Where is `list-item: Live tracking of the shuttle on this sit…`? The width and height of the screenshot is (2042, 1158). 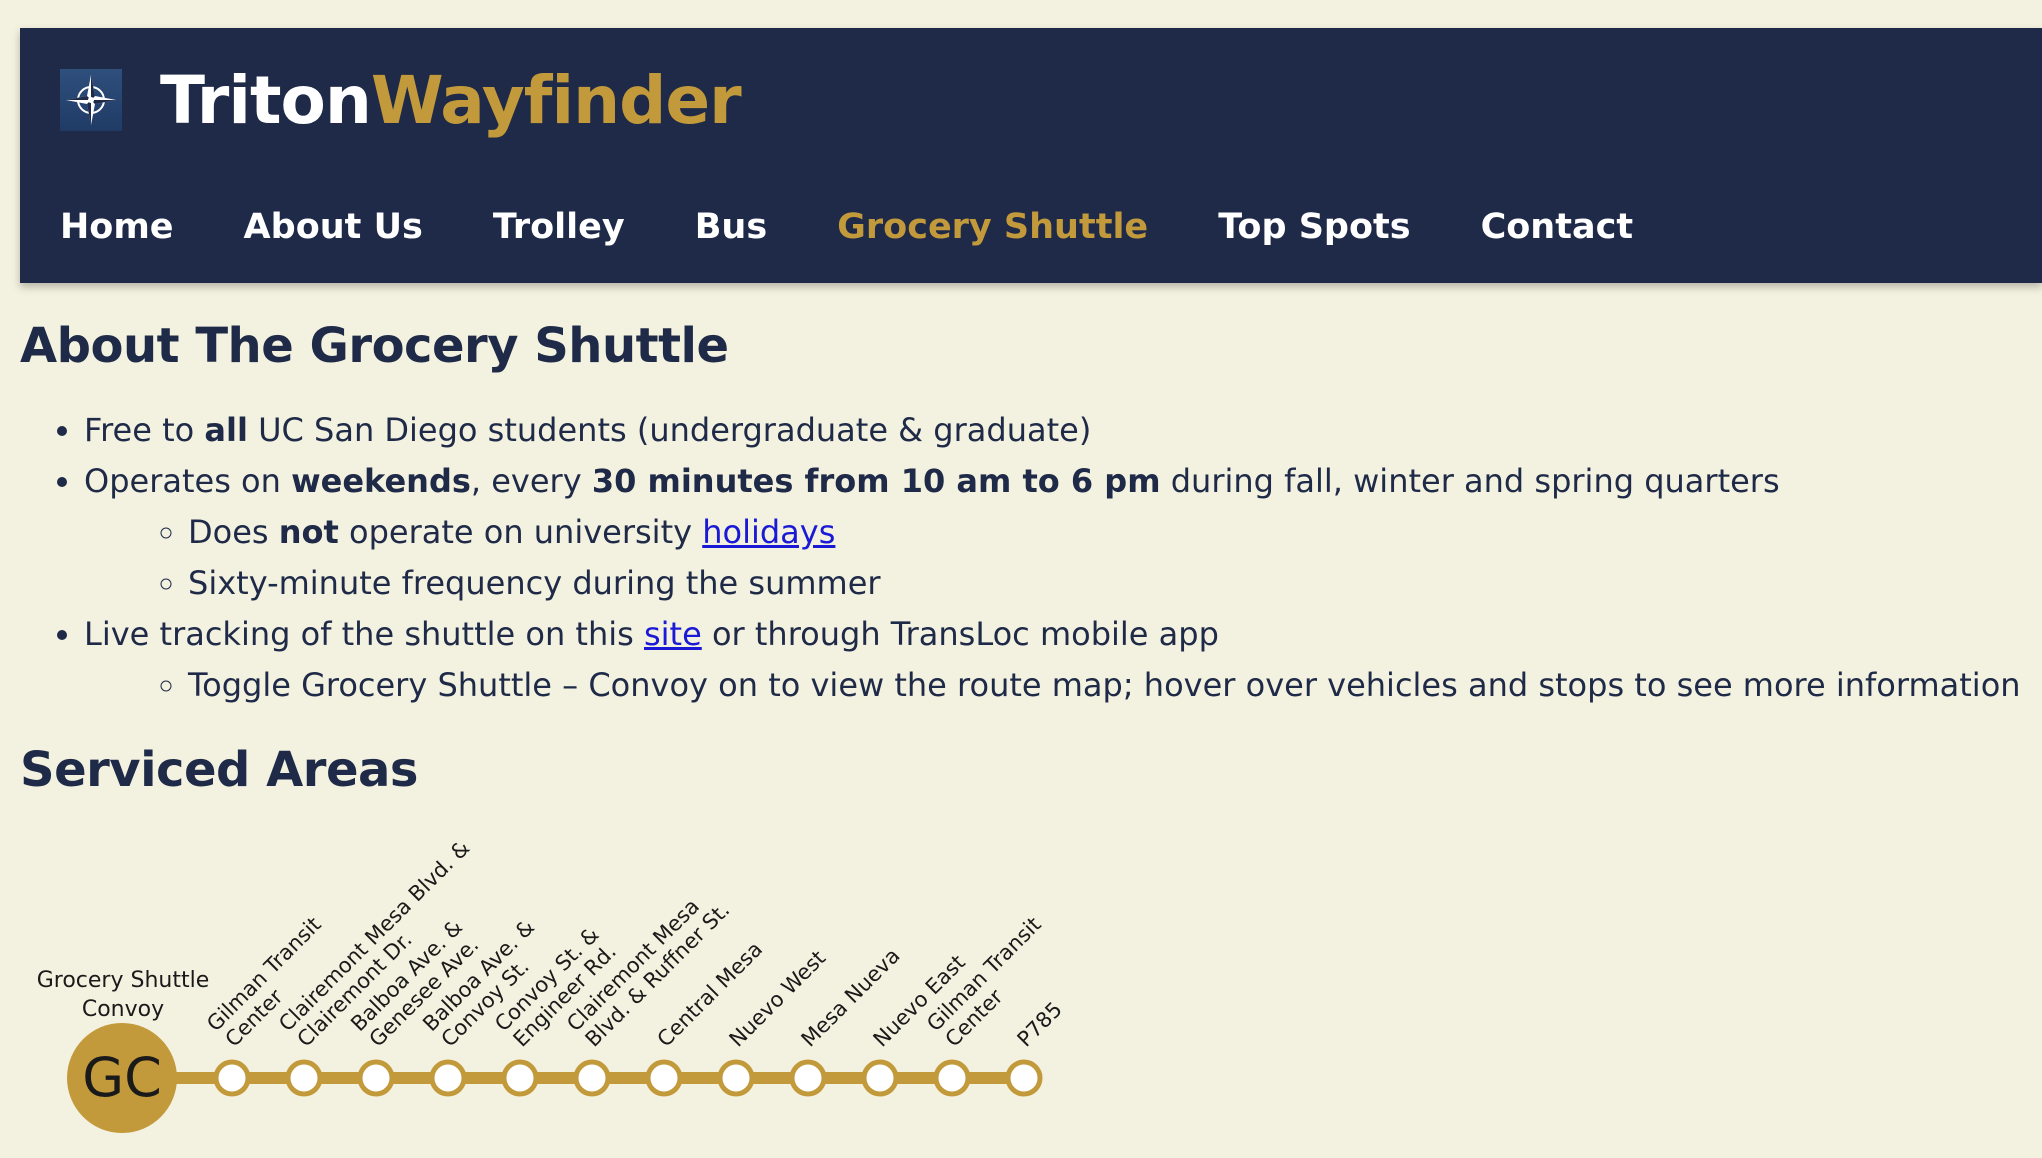 list-item: Live tracking of the shuttle on this sit… is located at coordinates (1063, 660).